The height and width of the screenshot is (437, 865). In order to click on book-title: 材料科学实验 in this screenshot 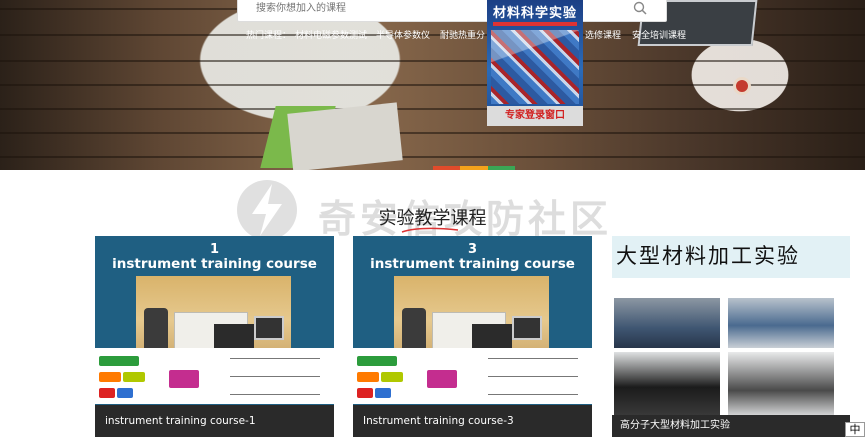, I will do `click(534, 13)`.